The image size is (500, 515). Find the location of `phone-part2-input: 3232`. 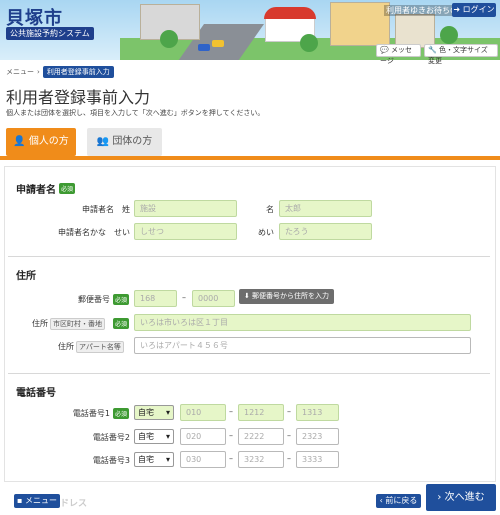

phone-part2-input: 3232 is located at coordinates (261, 459).